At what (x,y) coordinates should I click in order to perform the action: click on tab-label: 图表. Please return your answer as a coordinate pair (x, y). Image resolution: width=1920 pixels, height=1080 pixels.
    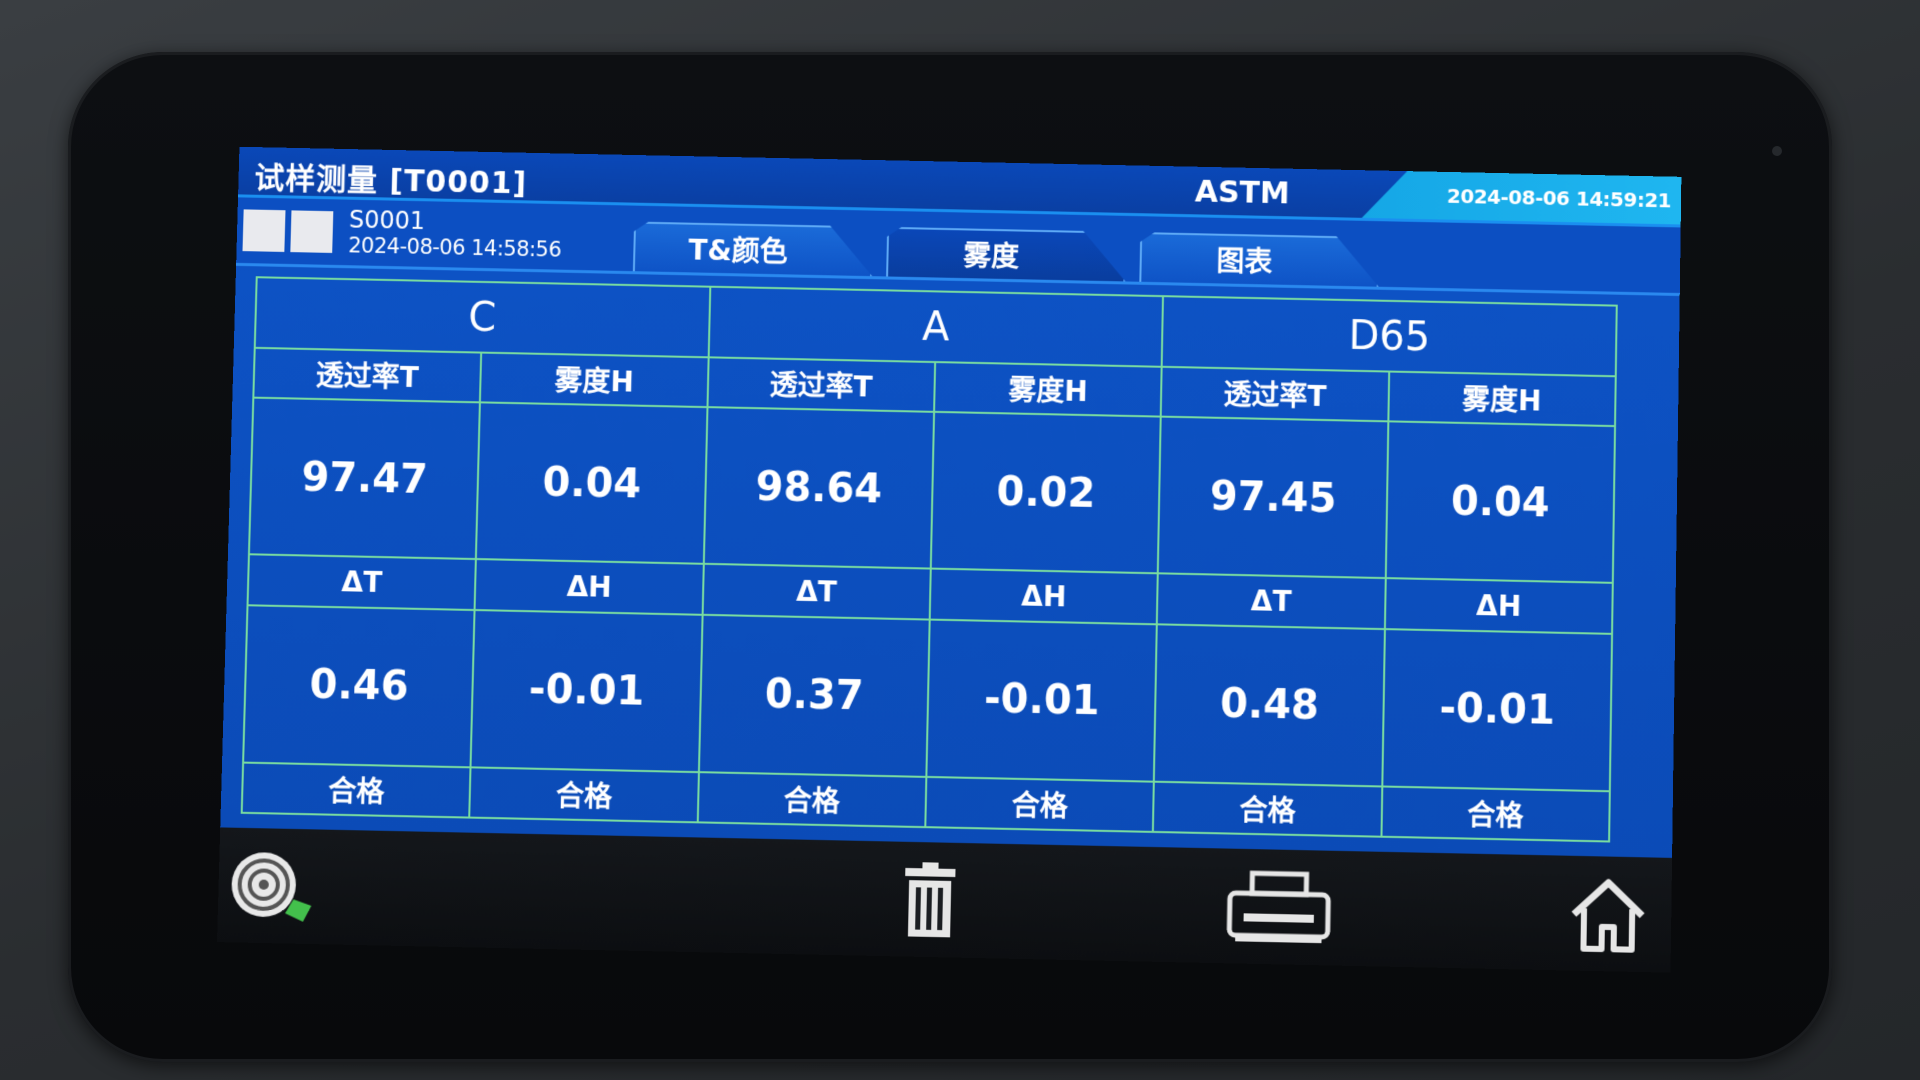
    Looking at the image, I should click on (1244, 261).